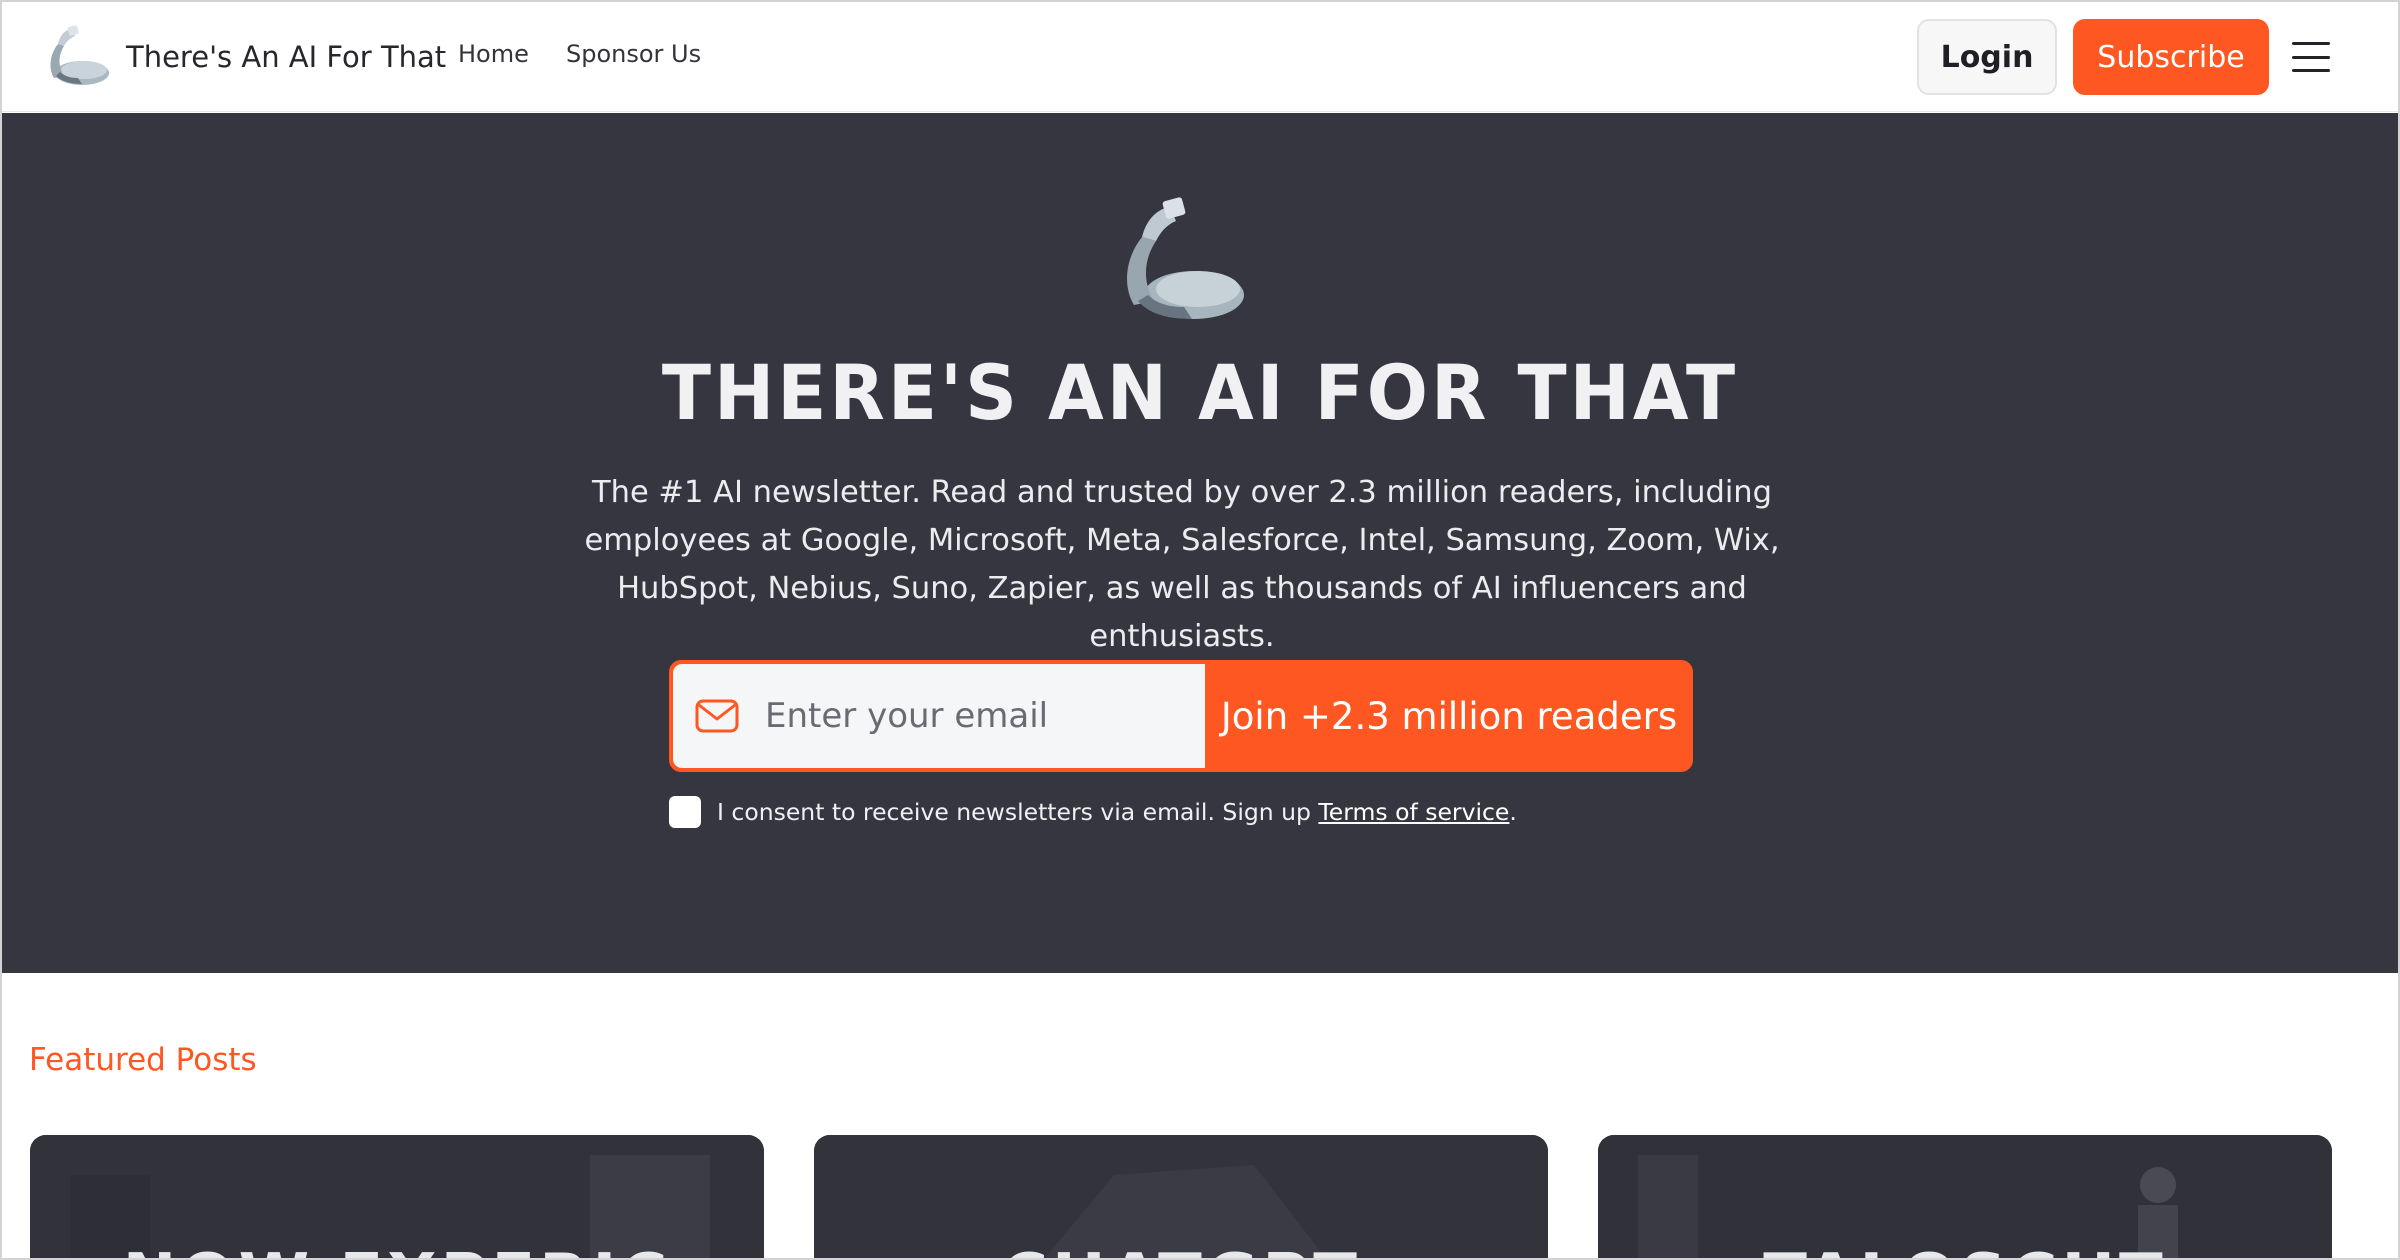  Describe the element at coordinates (286, 57) in the screenshot. I see `brand-name: There's An AI For That` at that location.